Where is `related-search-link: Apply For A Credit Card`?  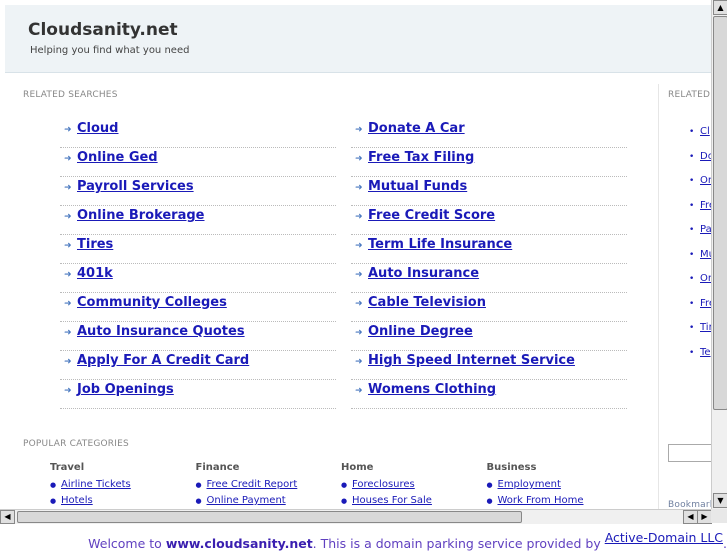
related-search-link: Apply For A Credit Card is located at coordinates (163, 360).